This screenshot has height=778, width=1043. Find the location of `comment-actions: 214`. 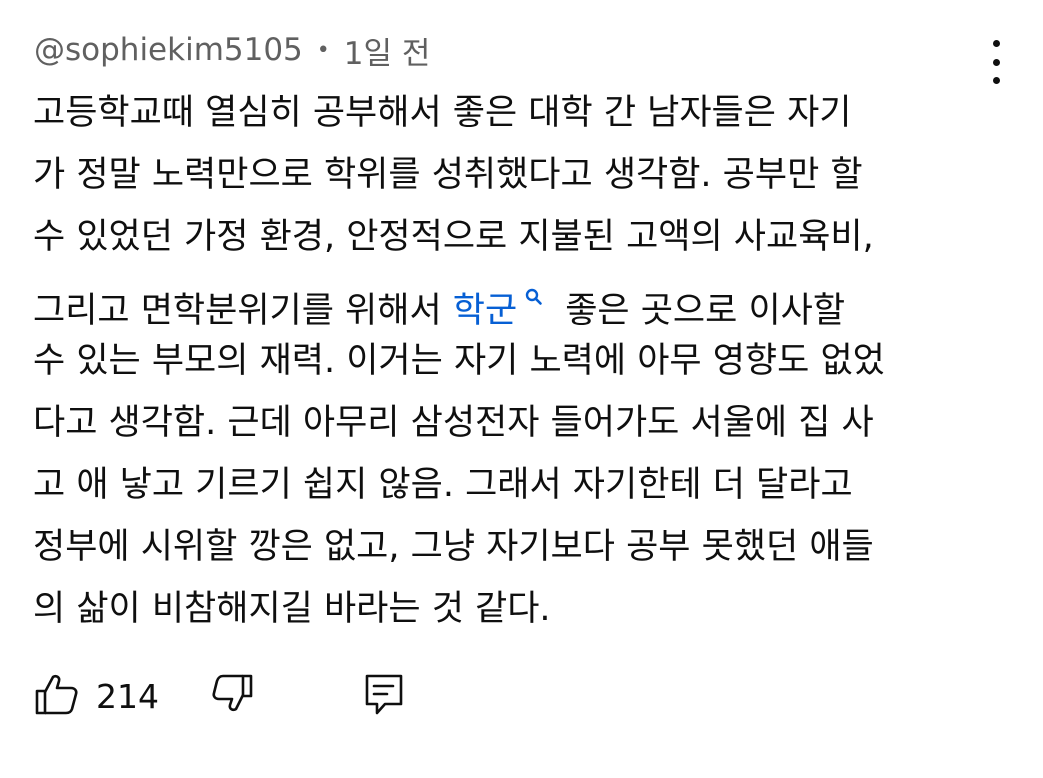

comment-actions: 214 is located at coordinates (219, 696).